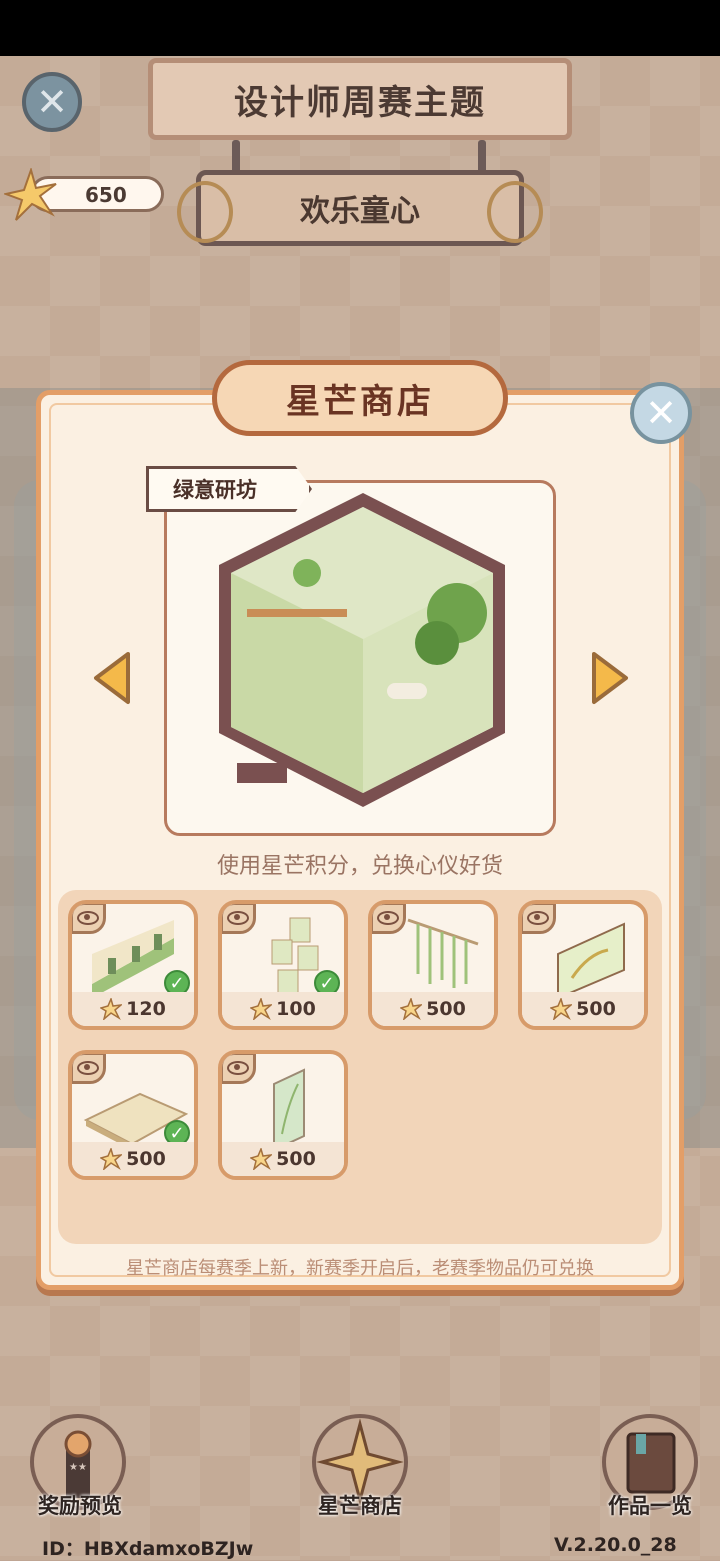  Describe the element at coordinates (215, 490) in the screenshot. I see `featured-item-name: 绿意研坊` at that location.